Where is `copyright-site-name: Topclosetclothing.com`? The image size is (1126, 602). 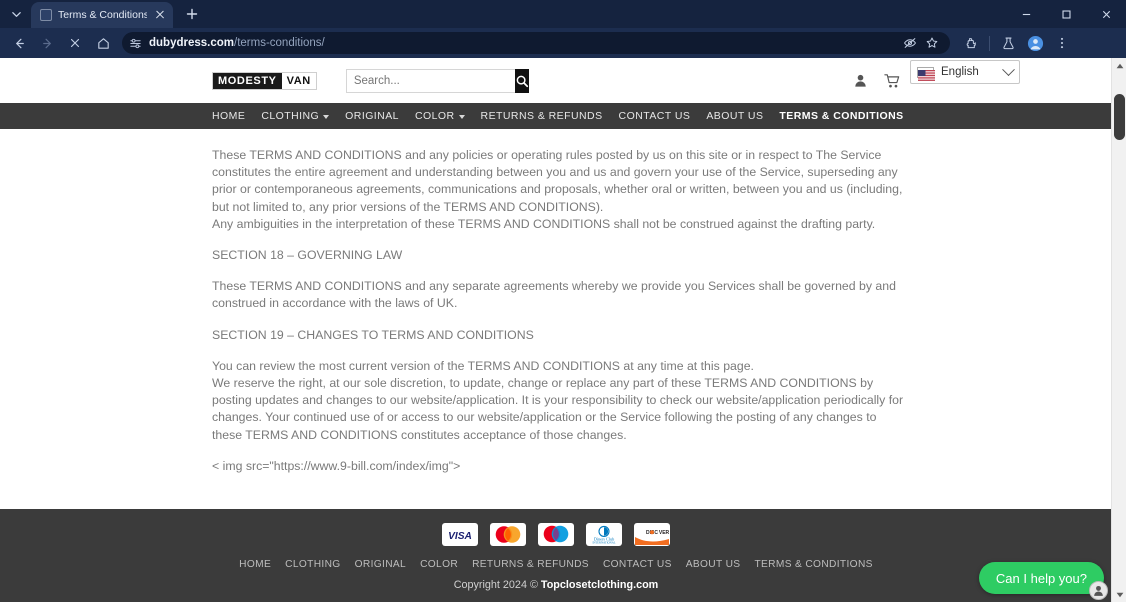 copyright-site-name: Topclosetclothing.com is located at coordinates (599, 585).